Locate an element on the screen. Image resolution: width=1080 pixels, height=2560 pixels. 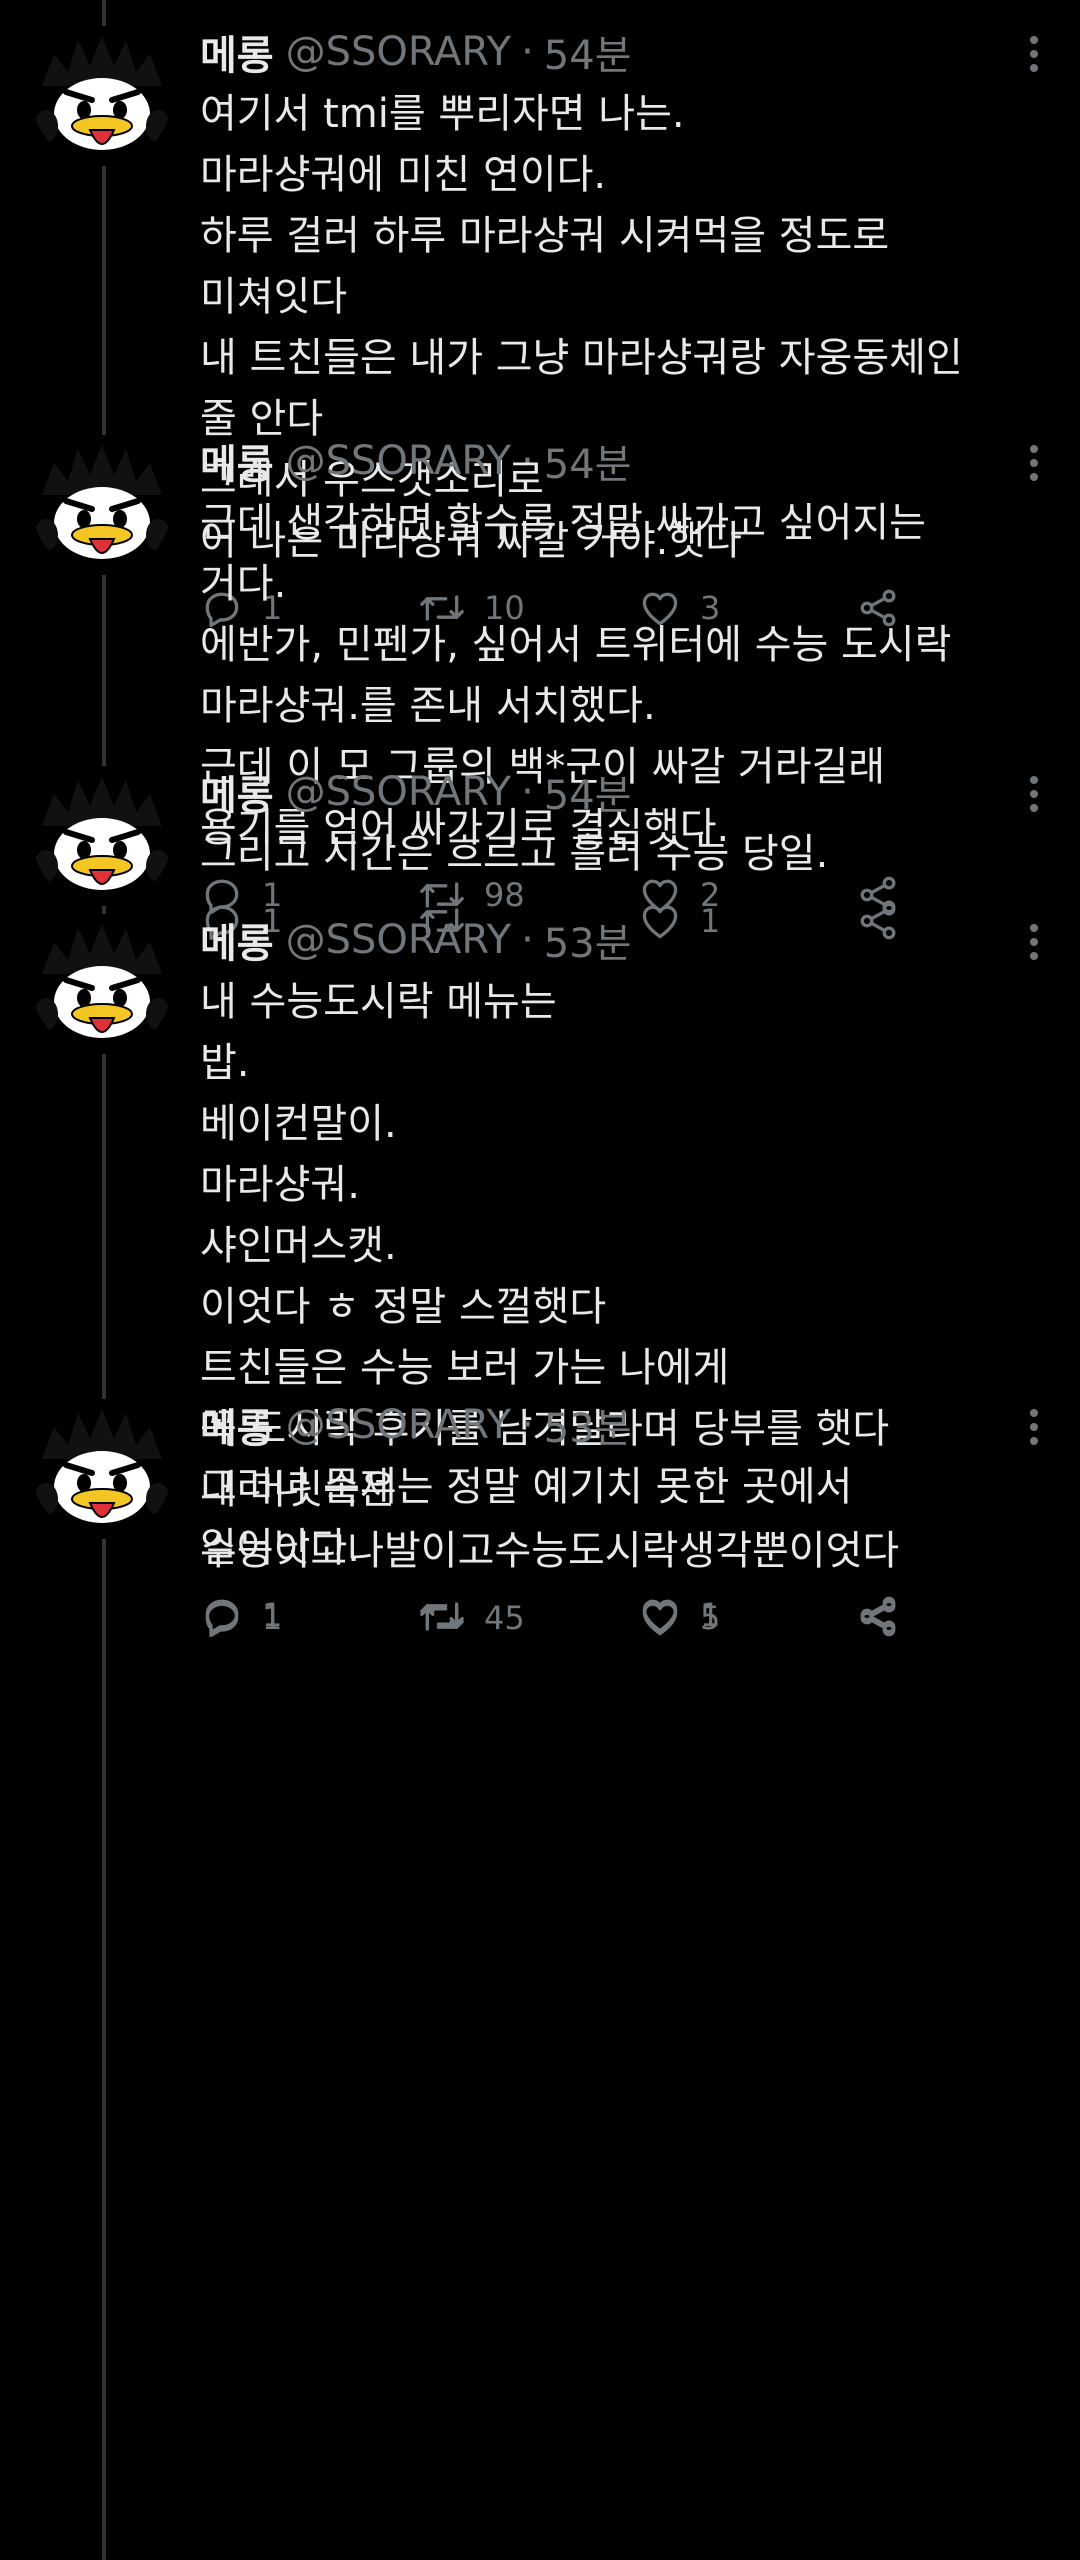
tweet-text-line: 일어낫다. is located at coordinates (280, 1548).